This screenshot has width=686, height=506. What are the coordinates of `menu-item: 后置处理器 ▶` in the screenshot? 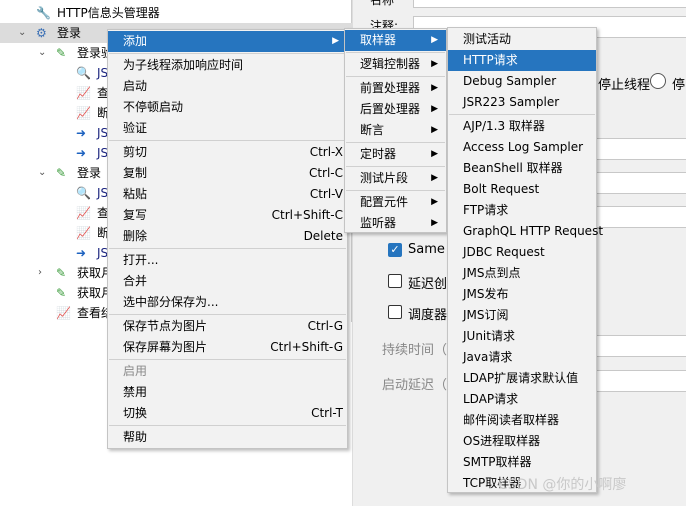 It's located at (395, 109).